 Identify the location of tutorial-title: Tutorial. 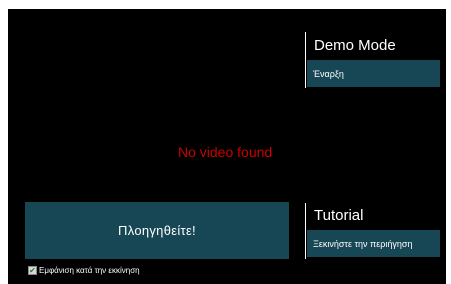
(339, 215).